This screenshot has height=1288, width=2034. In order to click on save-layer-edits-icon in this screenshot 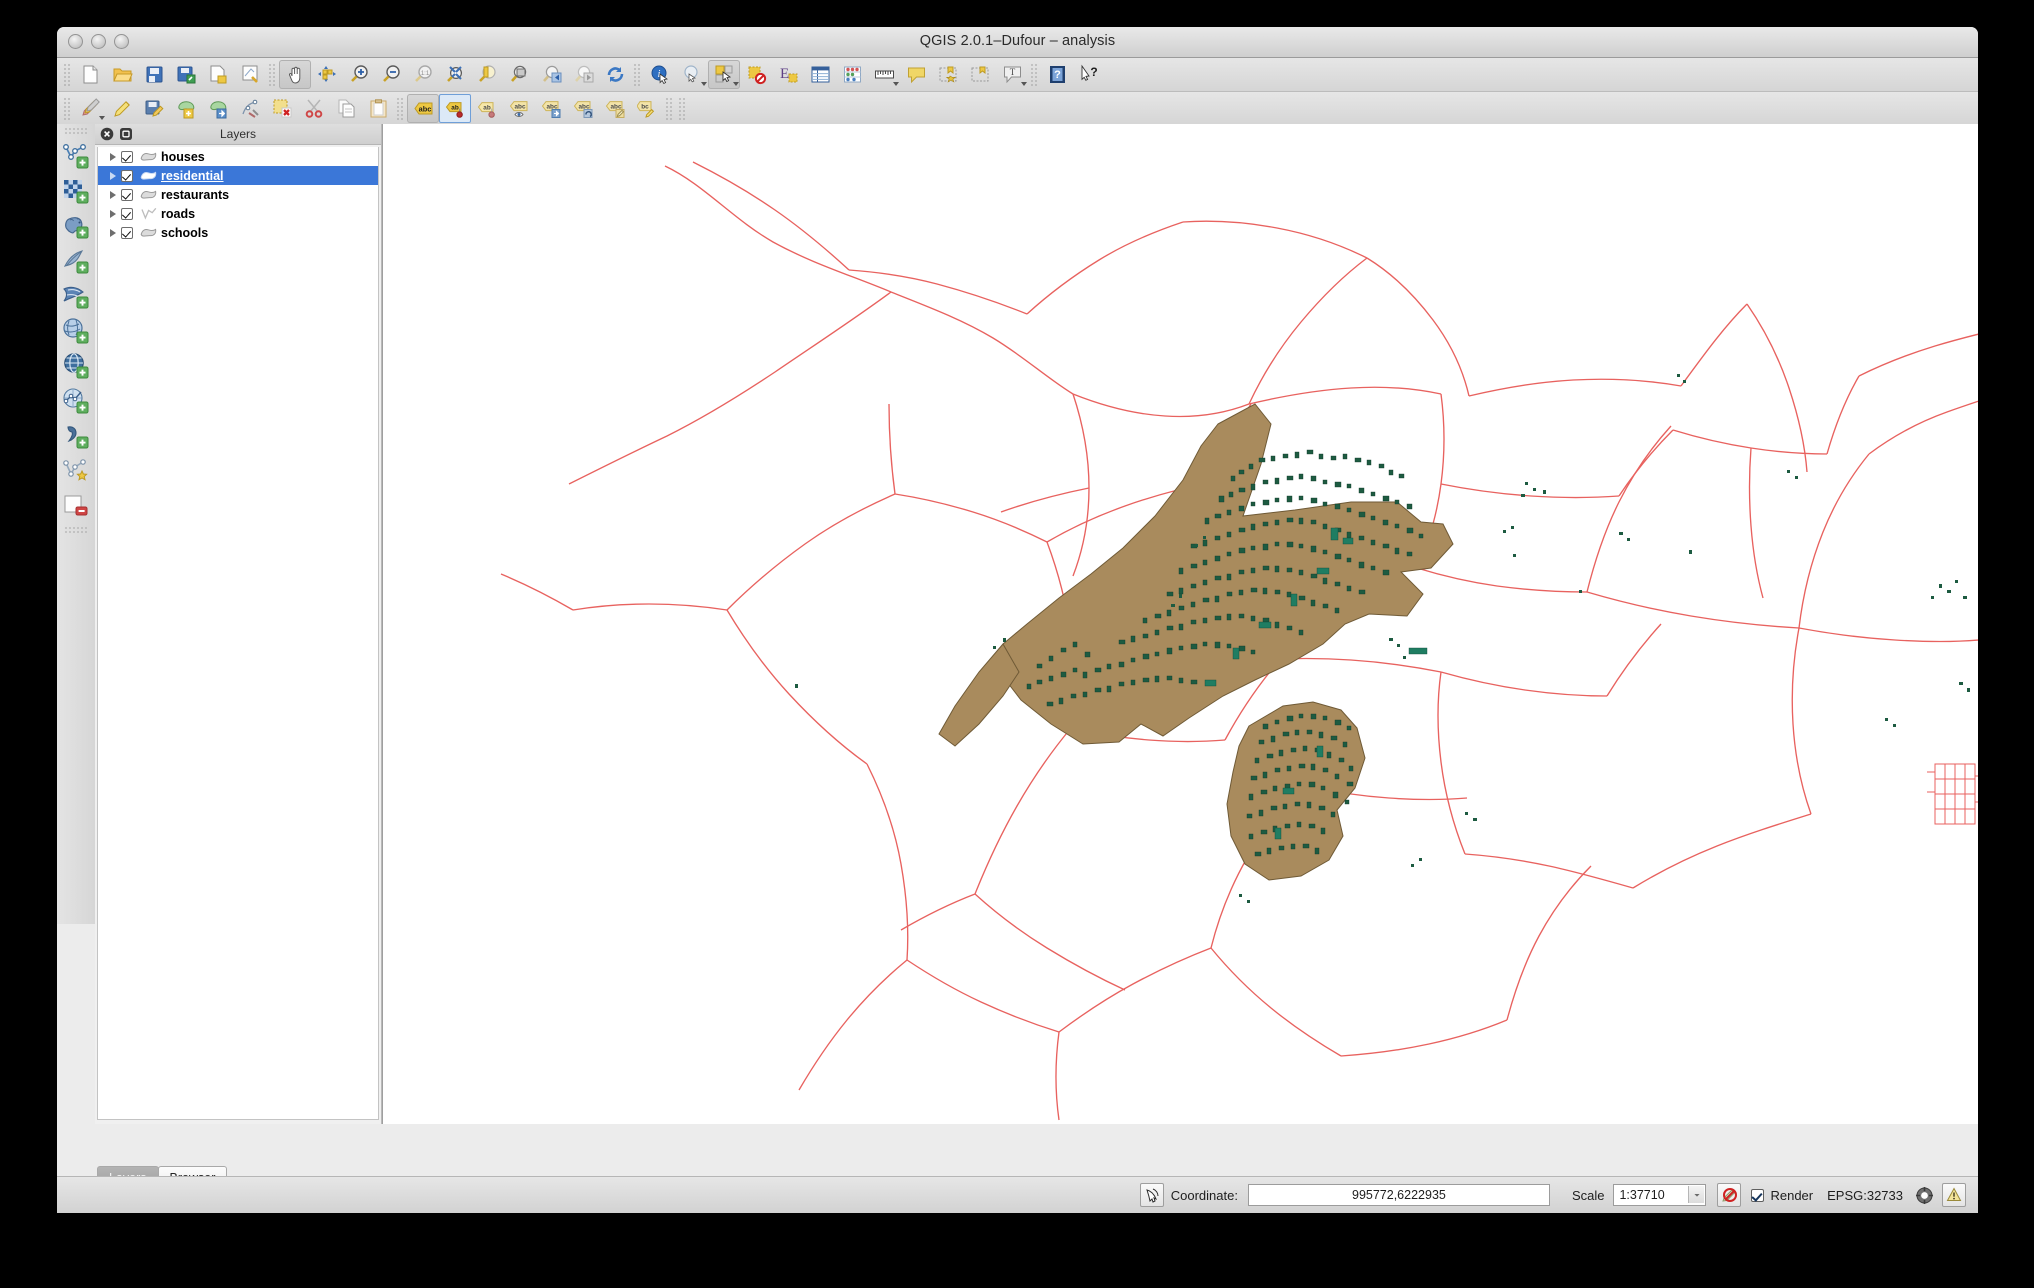, I will do `click(154, 108)`.